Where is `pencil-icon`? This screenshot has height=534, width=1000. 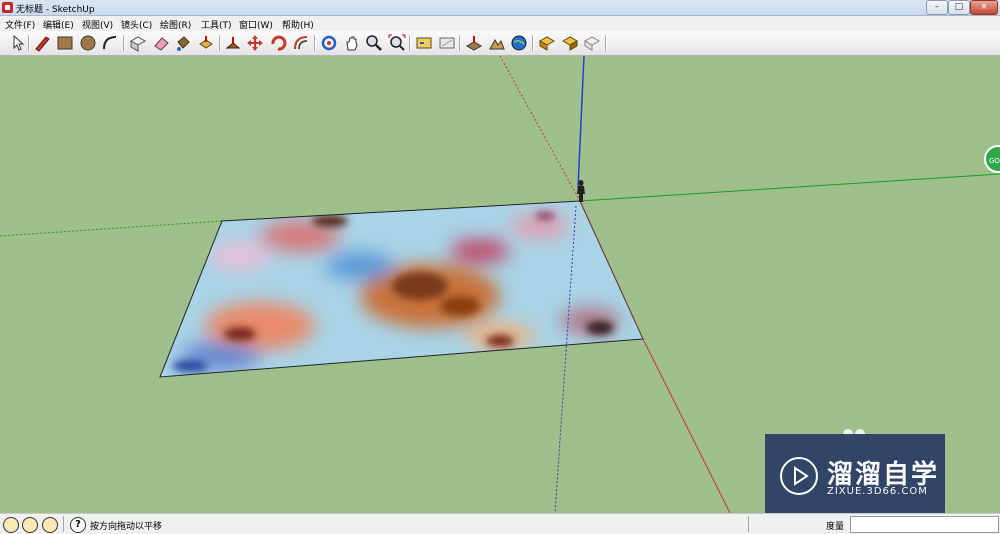
pencil-icon is located at coordinates (42, 43).